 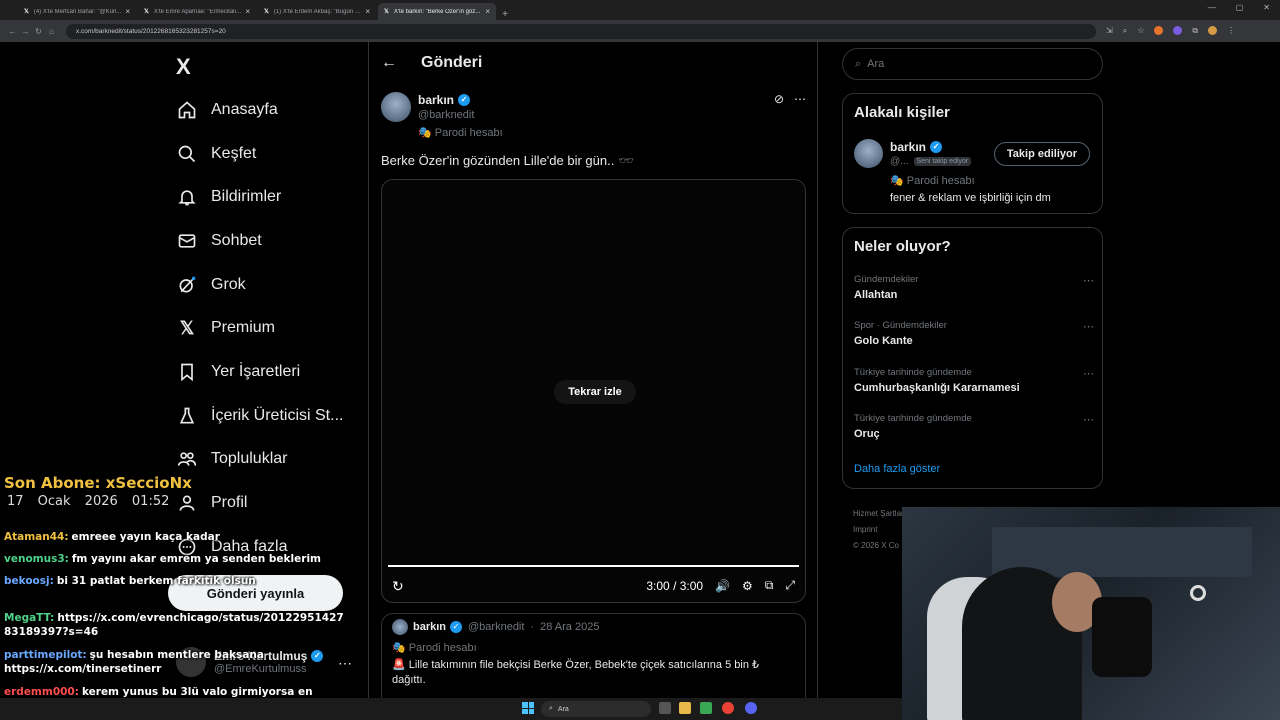 What do you see at coordinates (593, 566) in the screenshot?
I see `video-progress-bar` at bounding box center [593, 566].